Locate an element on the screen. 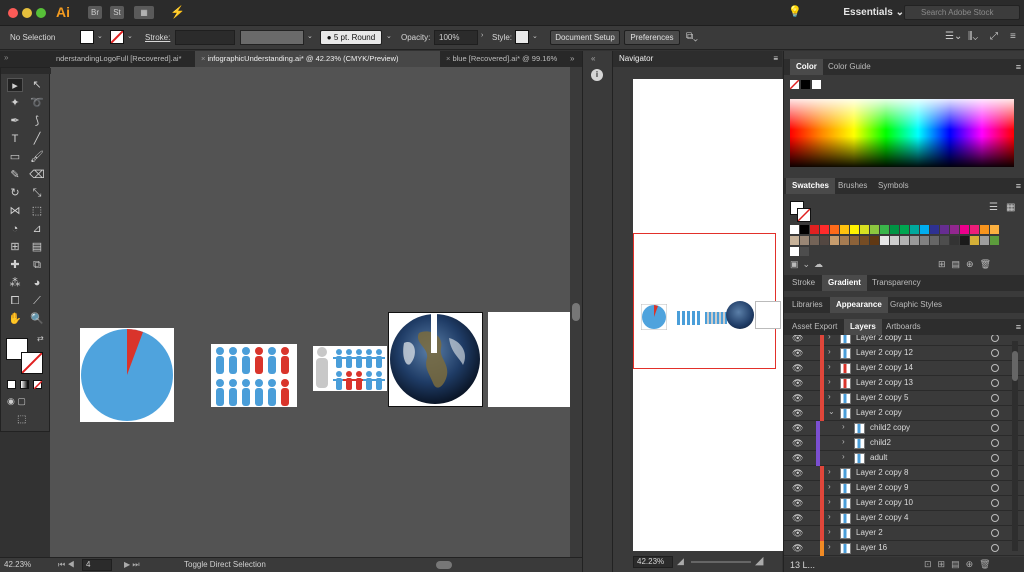 This screenshot has height=572, width=1024. blend-tool-icon: ⧉ is located at coordinates (37, 265).